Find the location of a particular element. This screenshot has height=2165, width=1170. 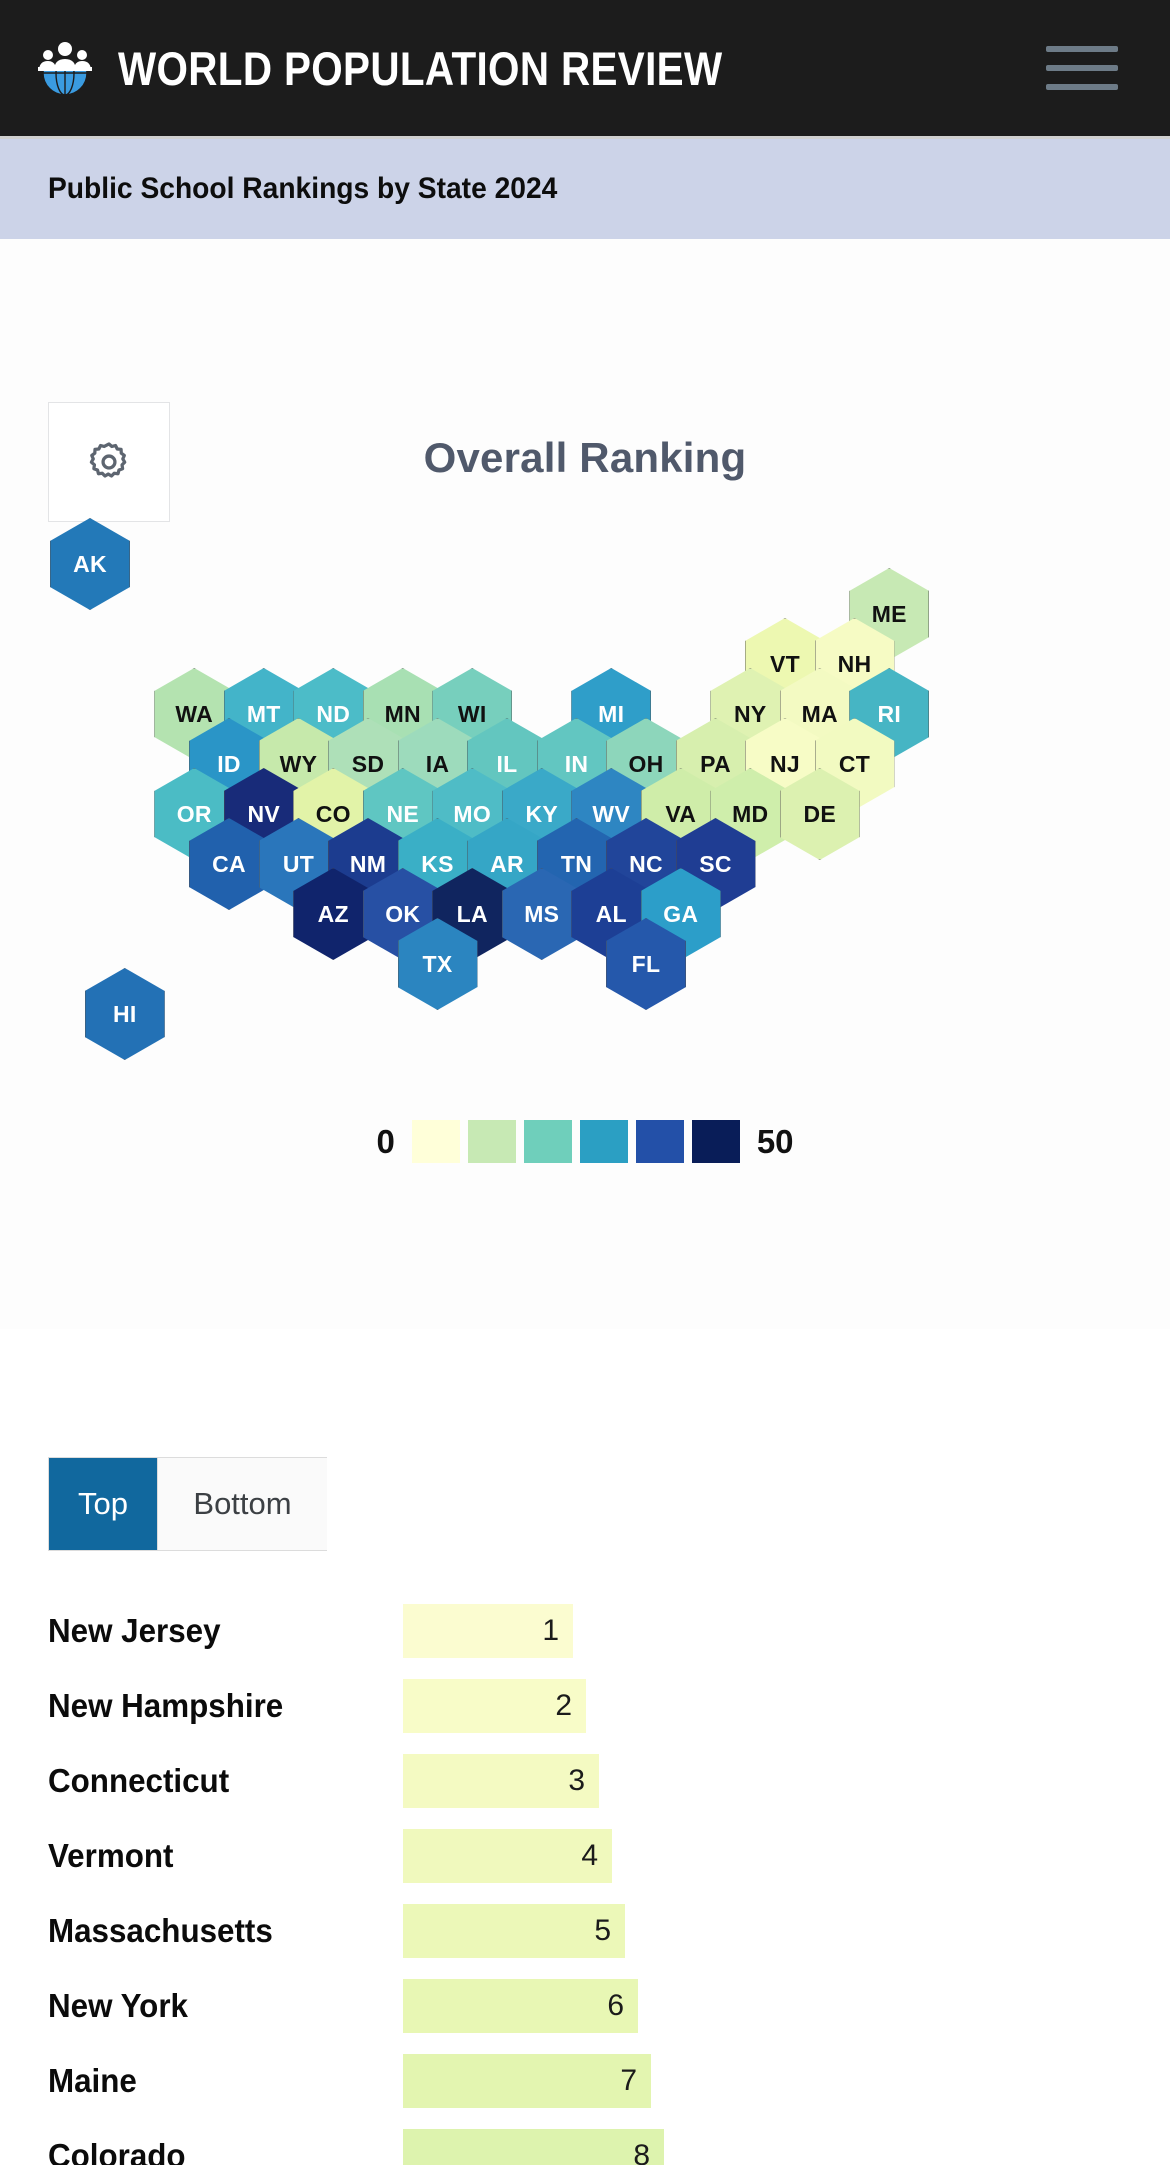

ranking-state-name: Colorado is located at coordinates (117, 2150).